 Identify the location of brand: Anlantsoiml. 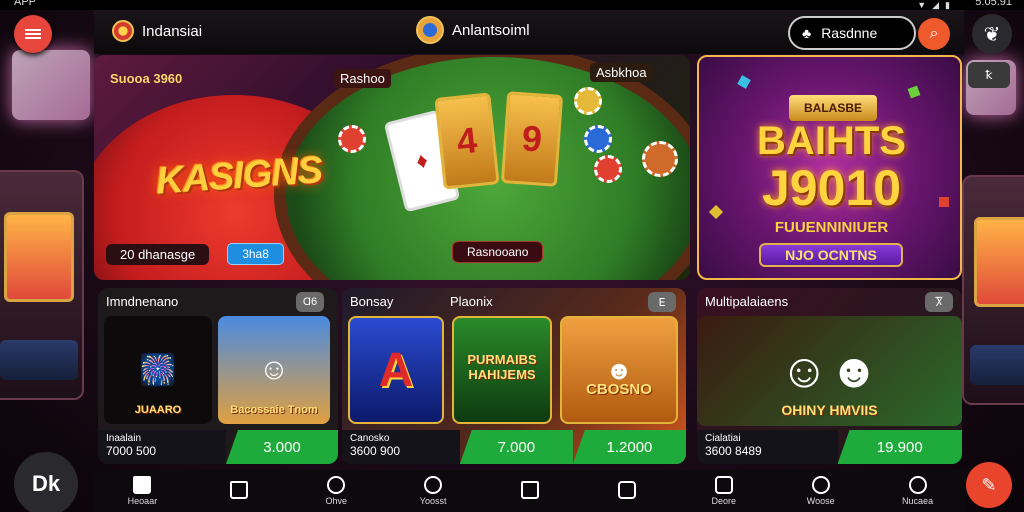
(473, 30).